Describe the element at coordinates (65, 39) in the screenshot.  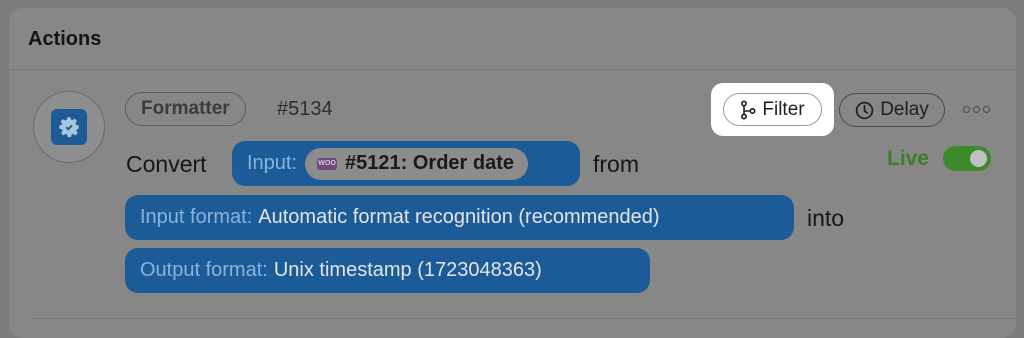
I see `panel-title: Actions` at that location.